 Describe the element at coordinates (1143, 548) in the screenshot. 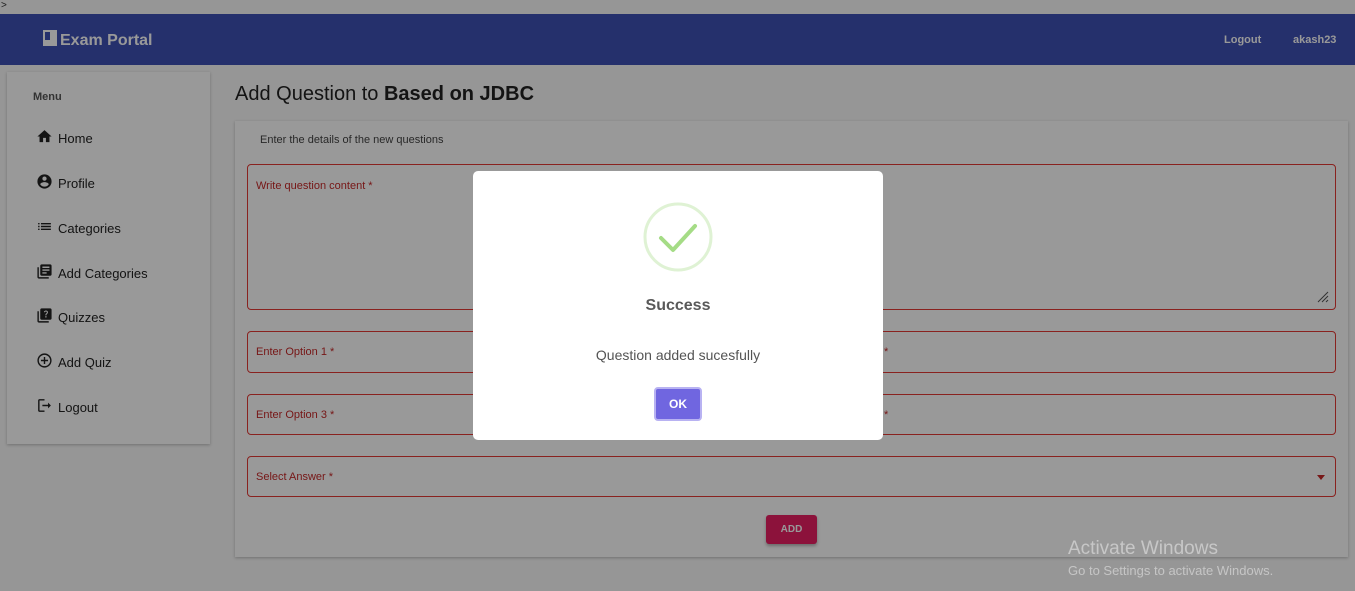

I see `watermark-title: Activate Windows` at that location.